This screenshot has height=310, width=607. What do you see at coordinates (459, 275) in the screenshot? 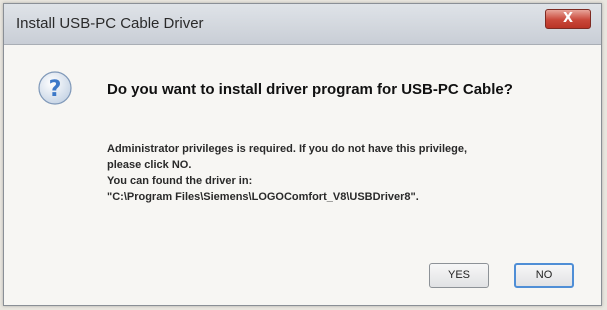
I see `yes-button: YES` at bounding box center [459, 275].